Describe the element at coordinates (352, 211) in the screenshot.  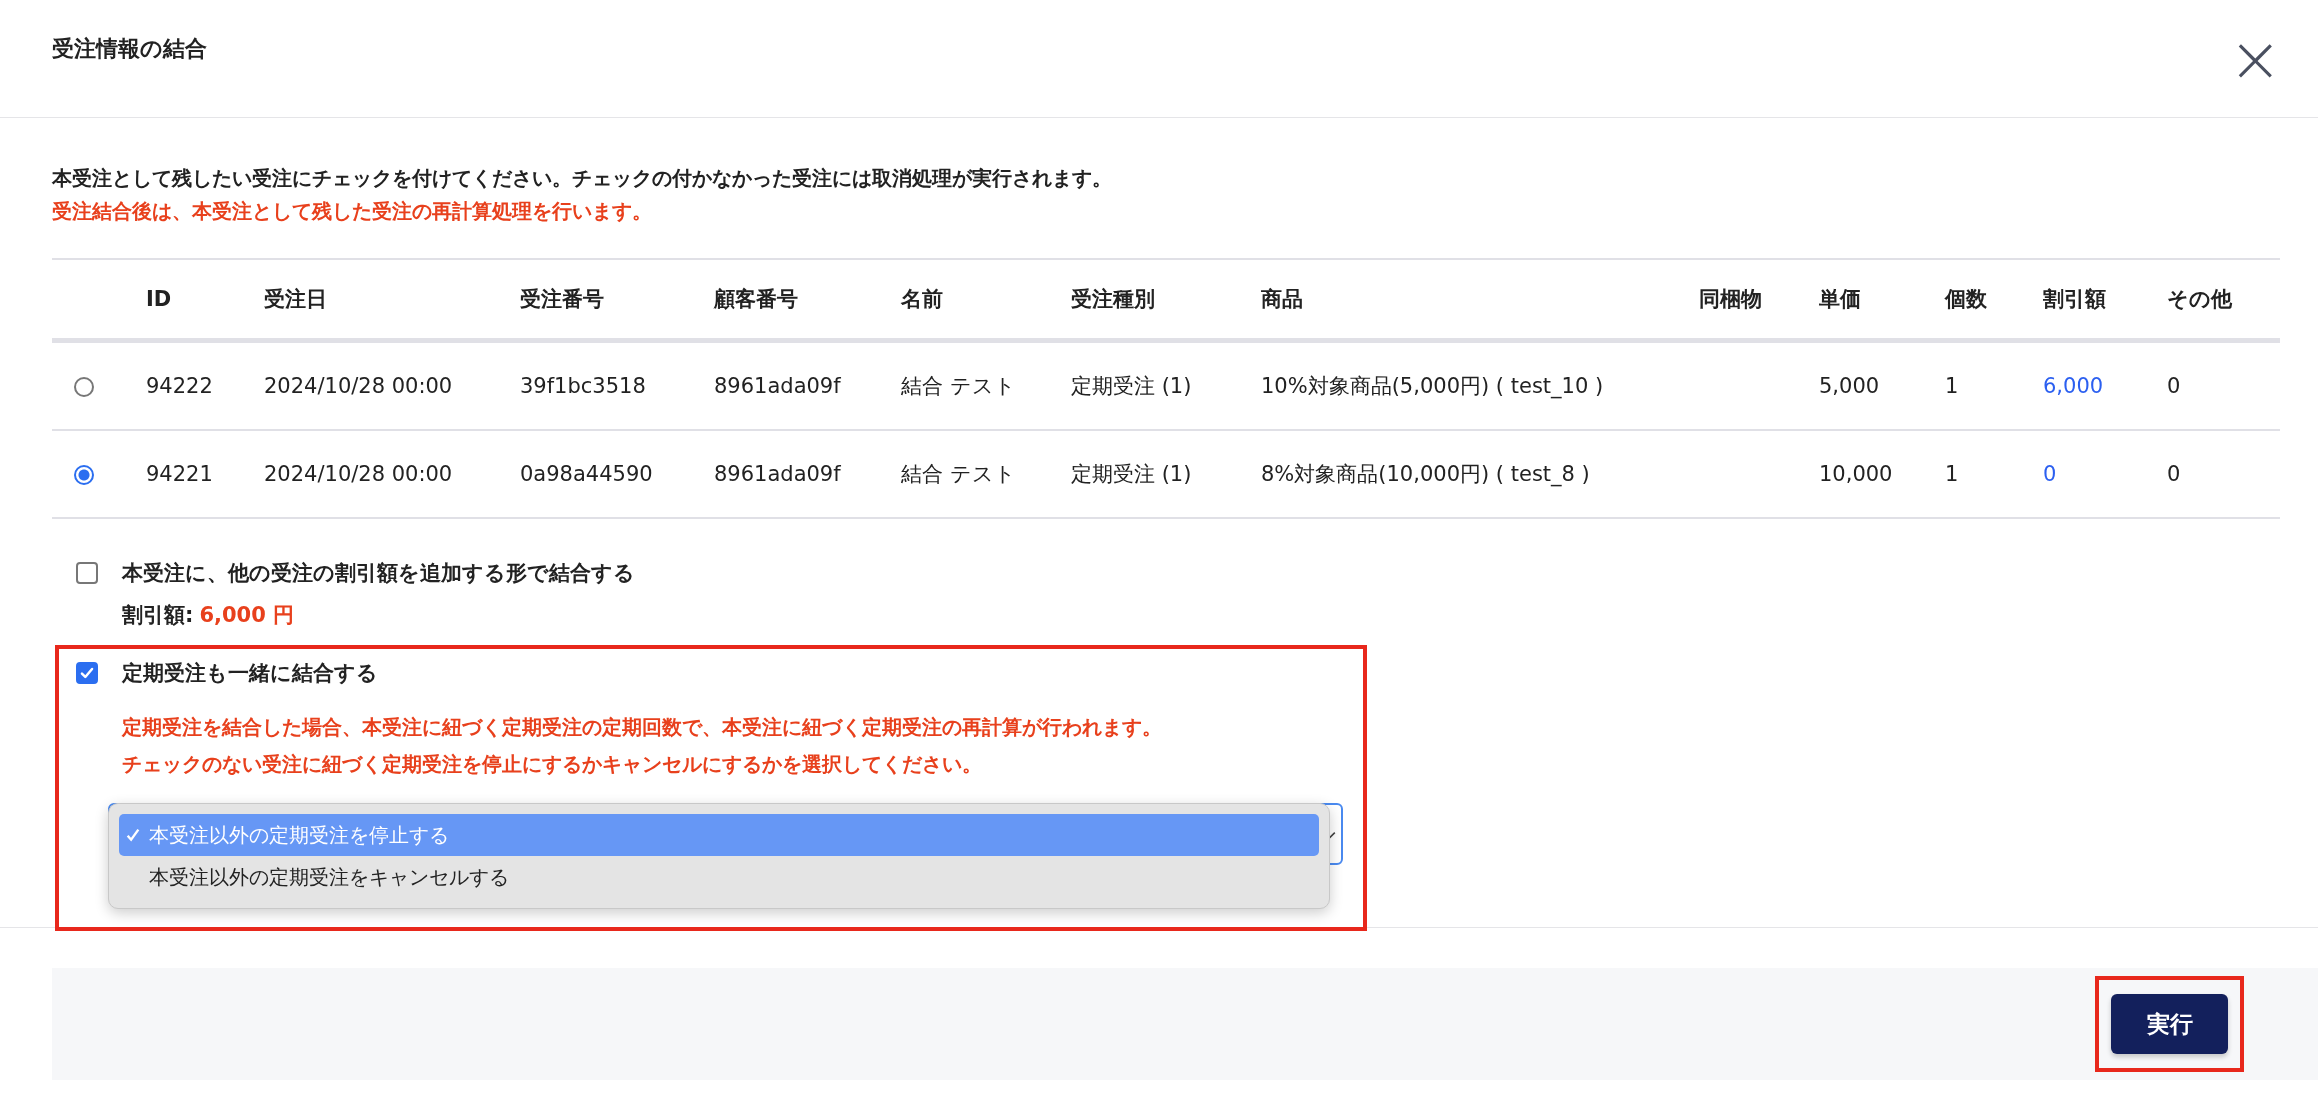
I see `warning-text: 受注結合後は、本受注として残した受注の再計算処理を行います。` at that location.